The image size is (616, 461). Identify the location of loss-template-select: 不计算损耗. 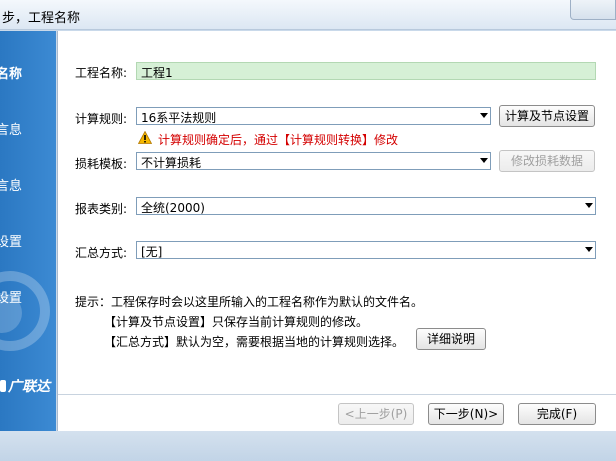
(313, 161).